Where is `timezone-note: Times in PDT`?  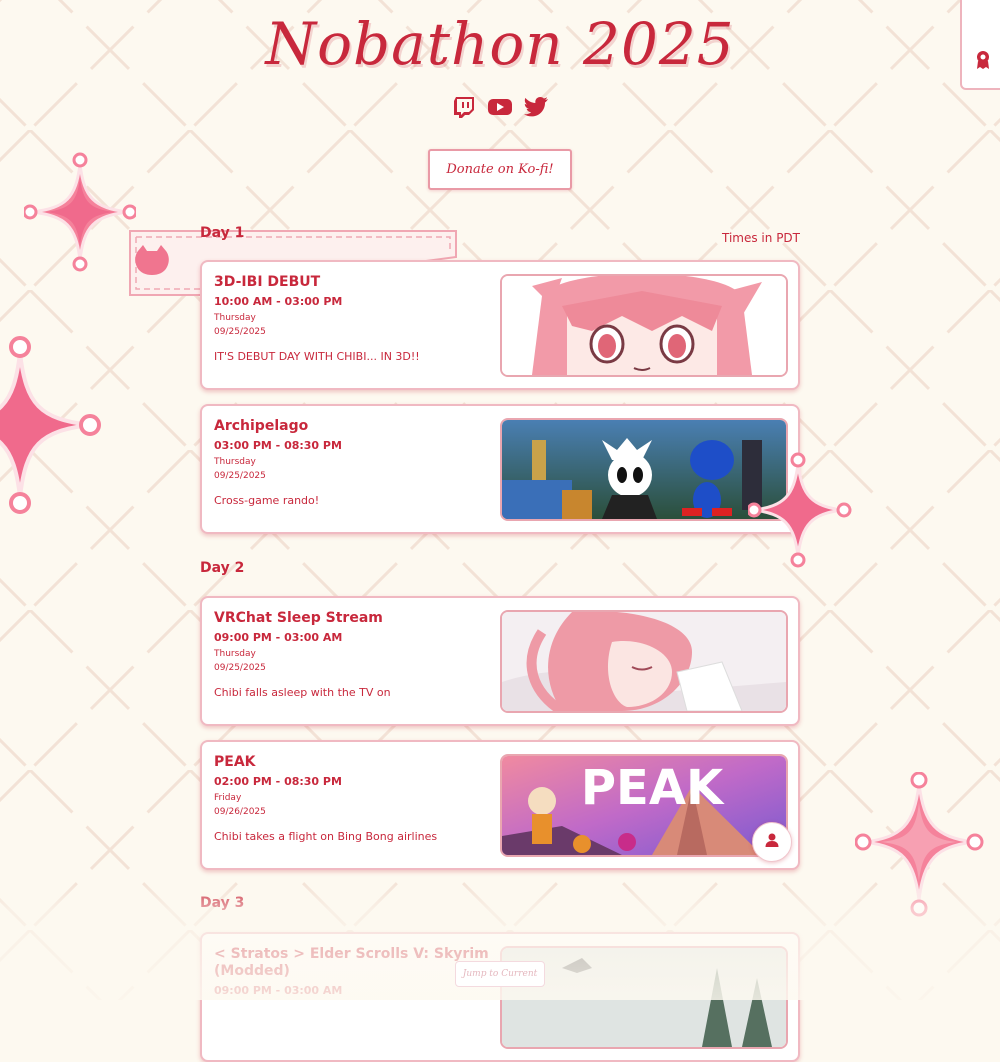 timezone-note: Times in PDT is located at coordinates (761, 238).